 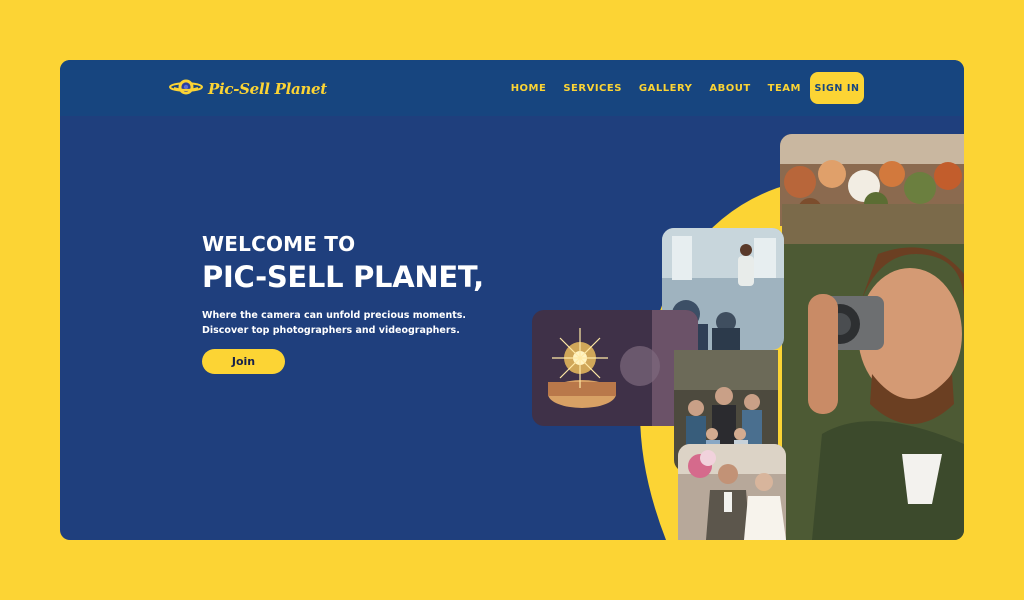 I want to click on join-button: Join, so click(x=243, y=361).